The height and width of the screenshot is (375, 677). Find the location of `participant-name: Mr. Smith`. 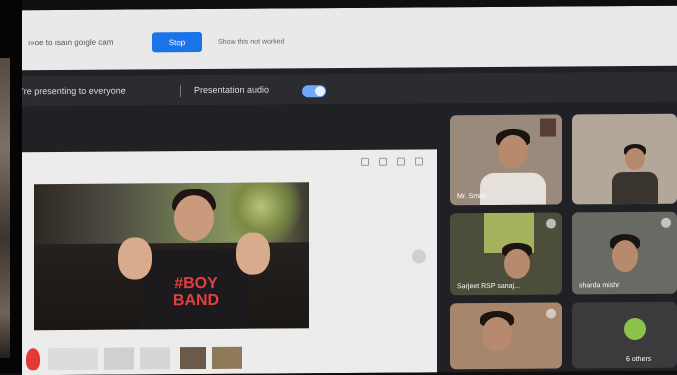

participant-name: Mr. Smith is located at coordinates (472, 197).